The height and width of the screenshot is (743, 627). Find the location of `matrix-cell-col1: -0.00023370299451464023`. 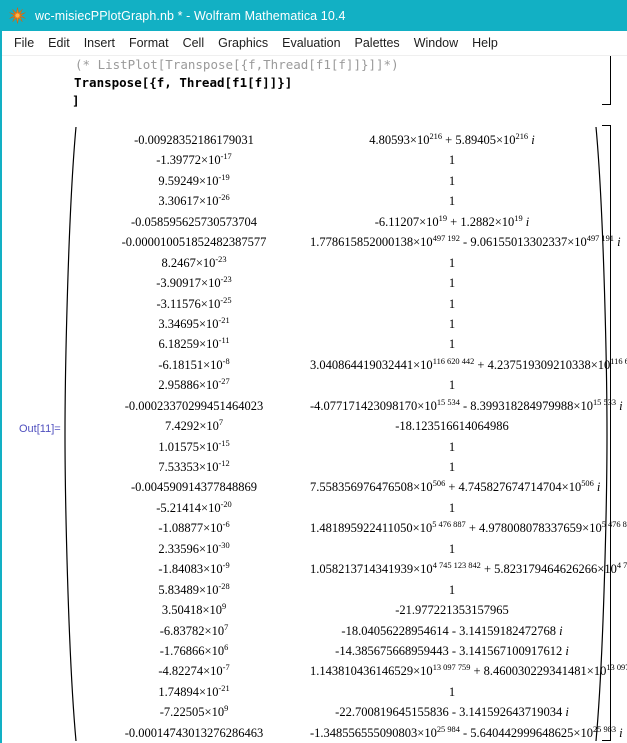

matrix-cell-col1: -0.00023370299451464023 is located at coordinates (194, 405).